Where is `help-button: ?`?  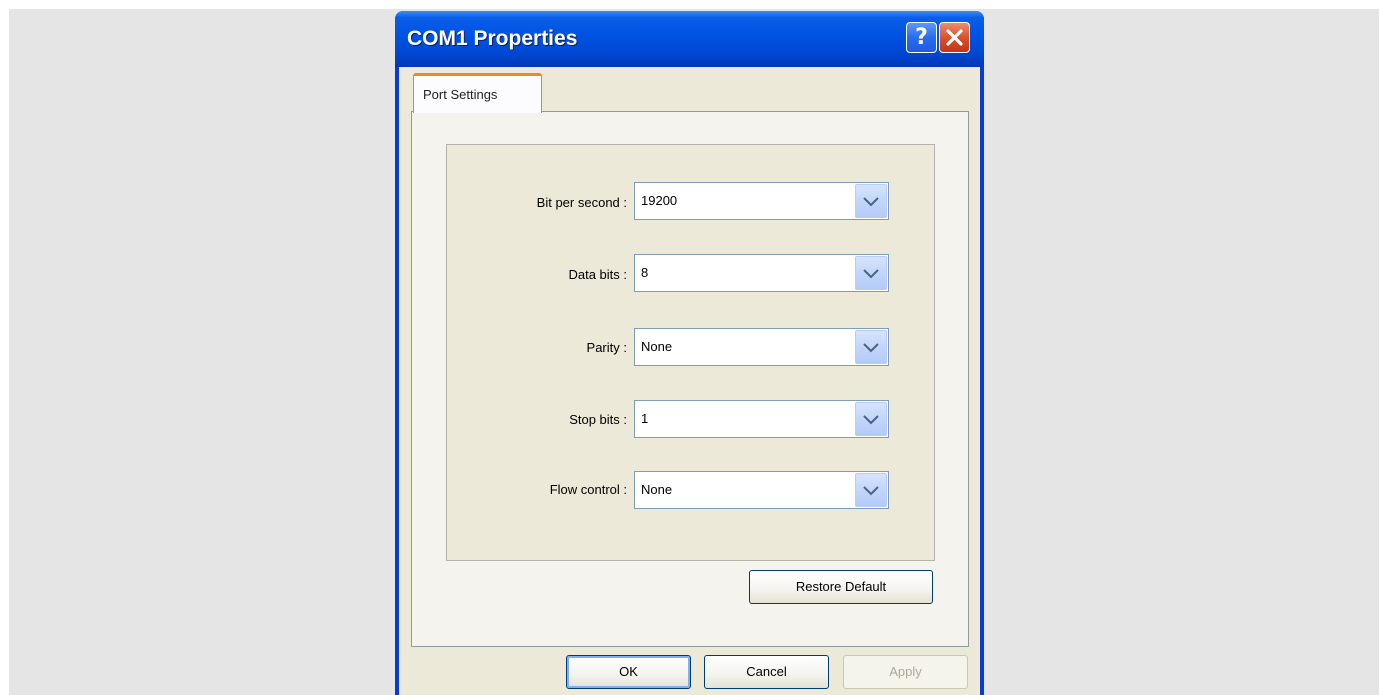 help-button: ? is located at coordinates (921, 37).